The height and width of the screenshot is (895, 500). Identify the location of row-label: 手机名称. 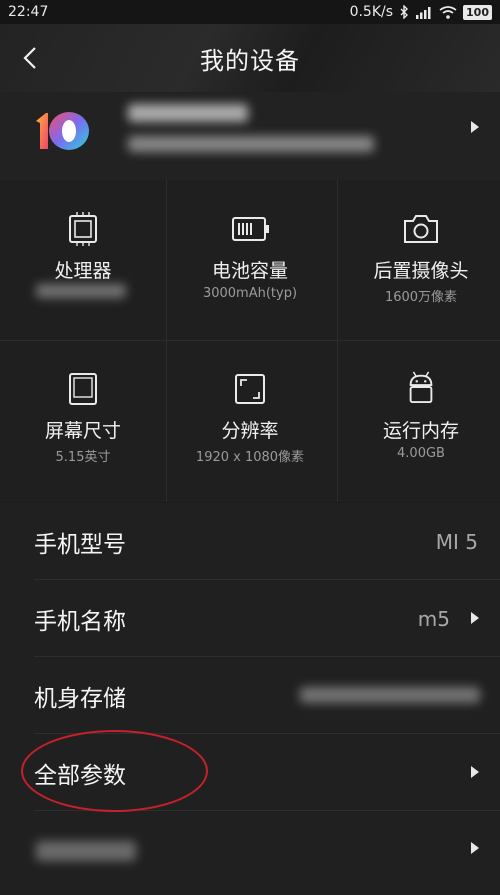
(80, 621).